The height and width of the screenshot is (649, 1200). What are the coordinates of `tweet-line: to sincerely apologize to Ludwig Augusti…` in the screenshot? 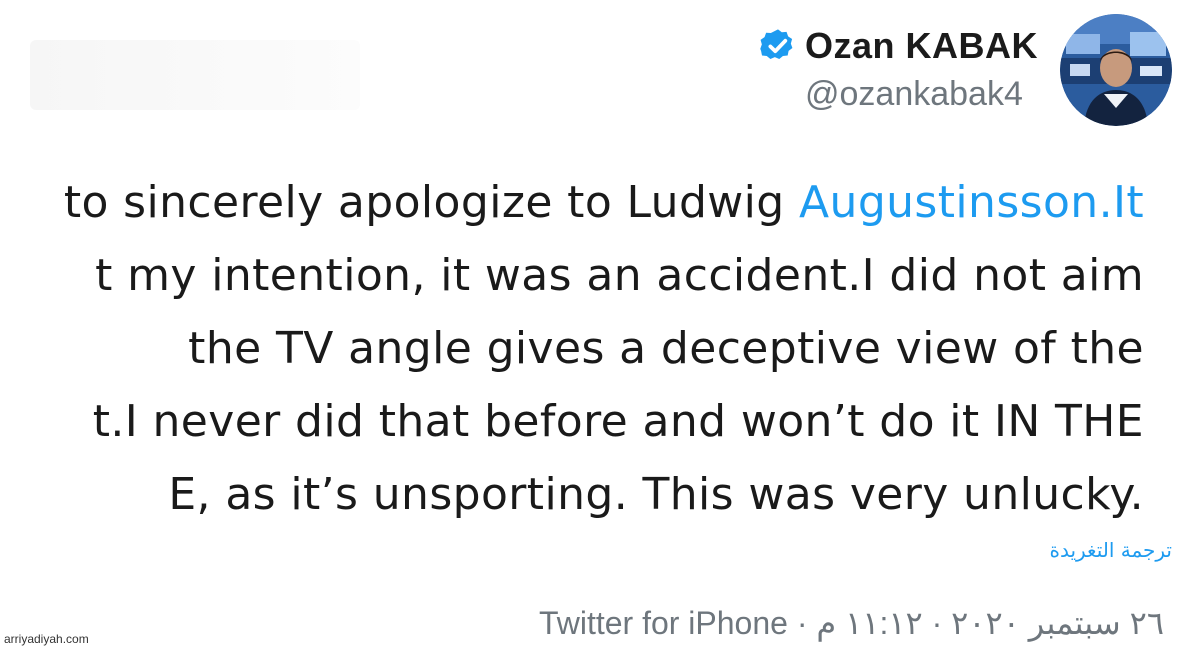 It's located at (572, 203).